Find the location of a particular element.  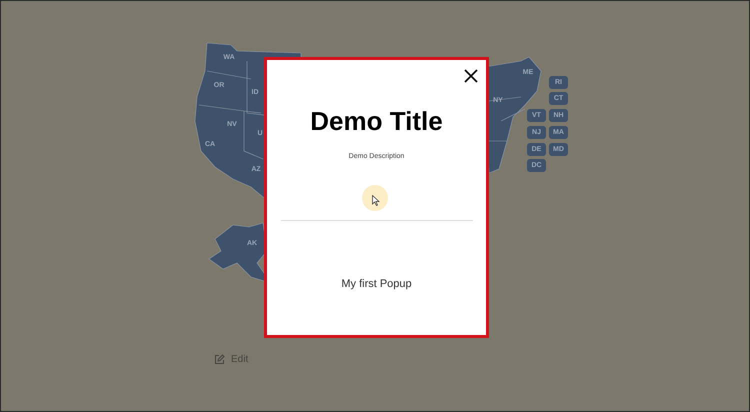

close-button is located at coordinates (471, 76).